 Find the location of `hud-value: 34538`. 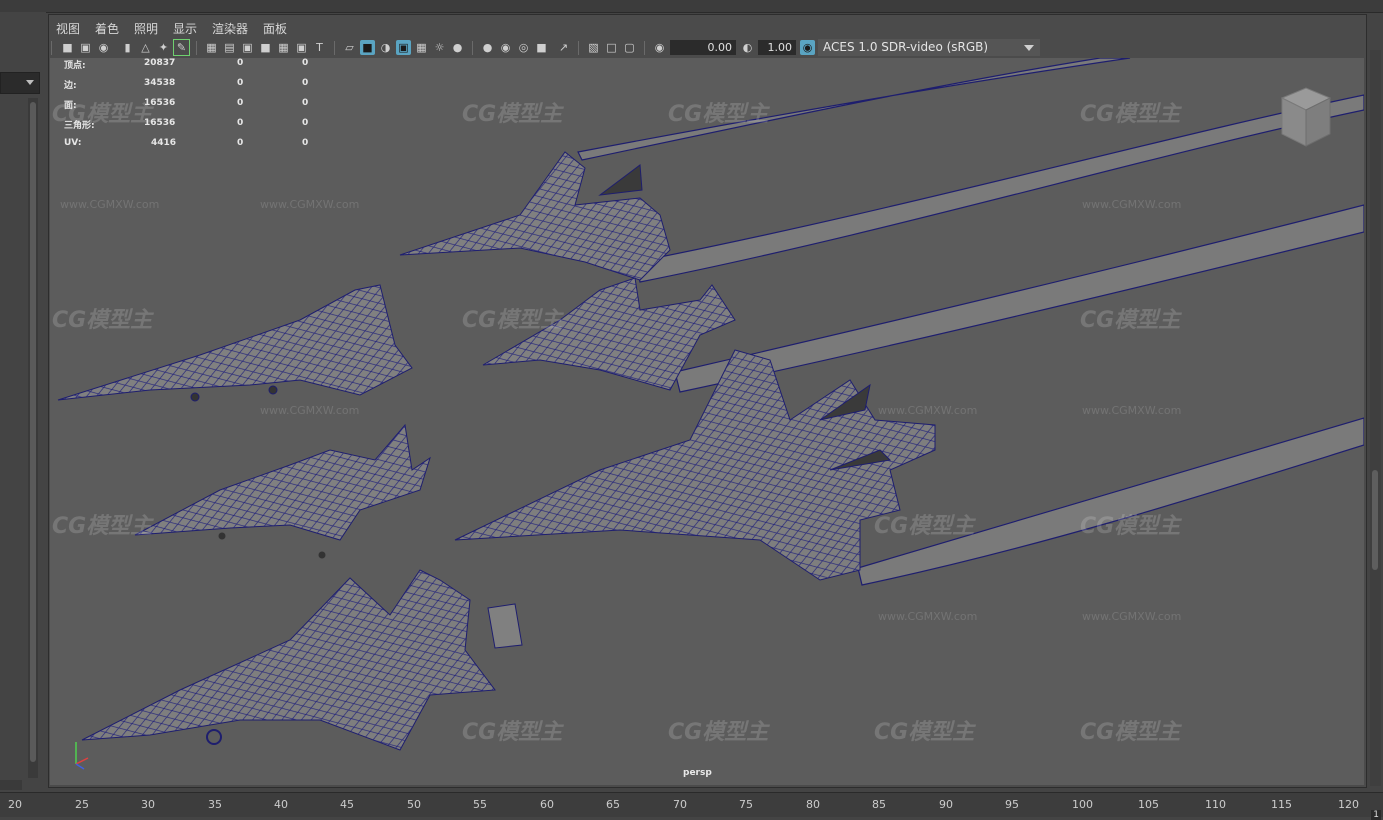

hud-value: 34538 is located at coordinates (160, 83).